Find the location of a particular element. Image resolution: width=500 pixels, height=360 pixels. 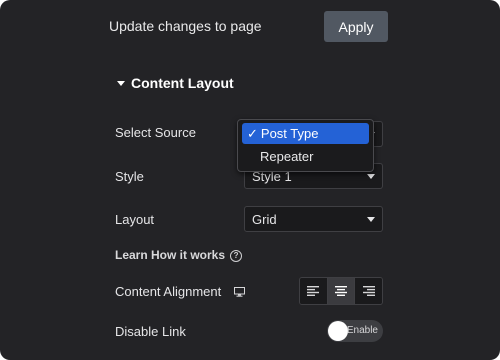

caret-down-icon is located at coordinates (121, 83).